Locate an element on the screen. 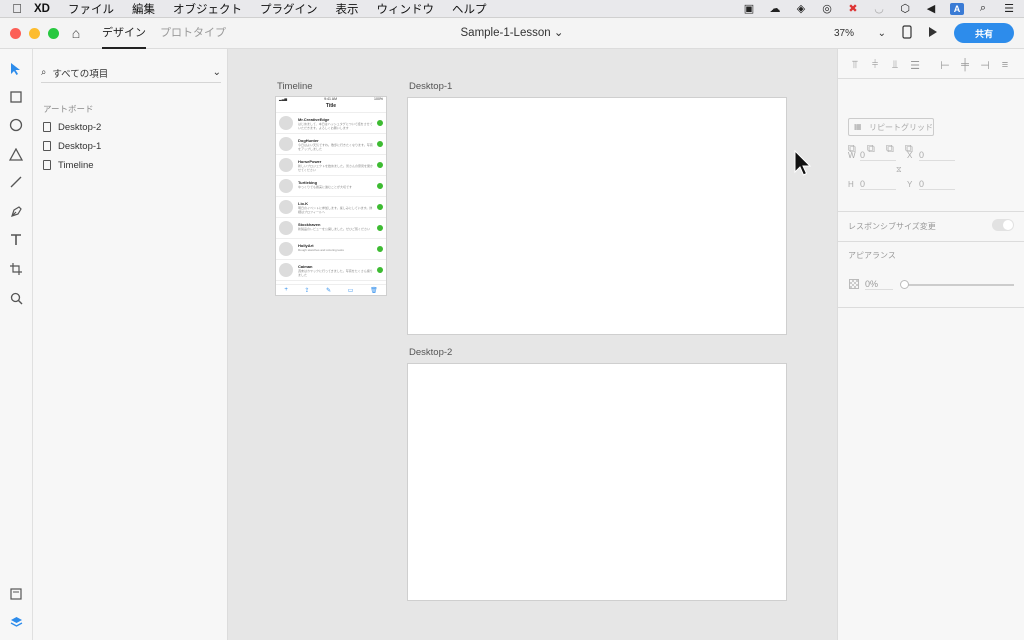  artboard-label-timeline: Timeline is located at coordinates (295, 86).